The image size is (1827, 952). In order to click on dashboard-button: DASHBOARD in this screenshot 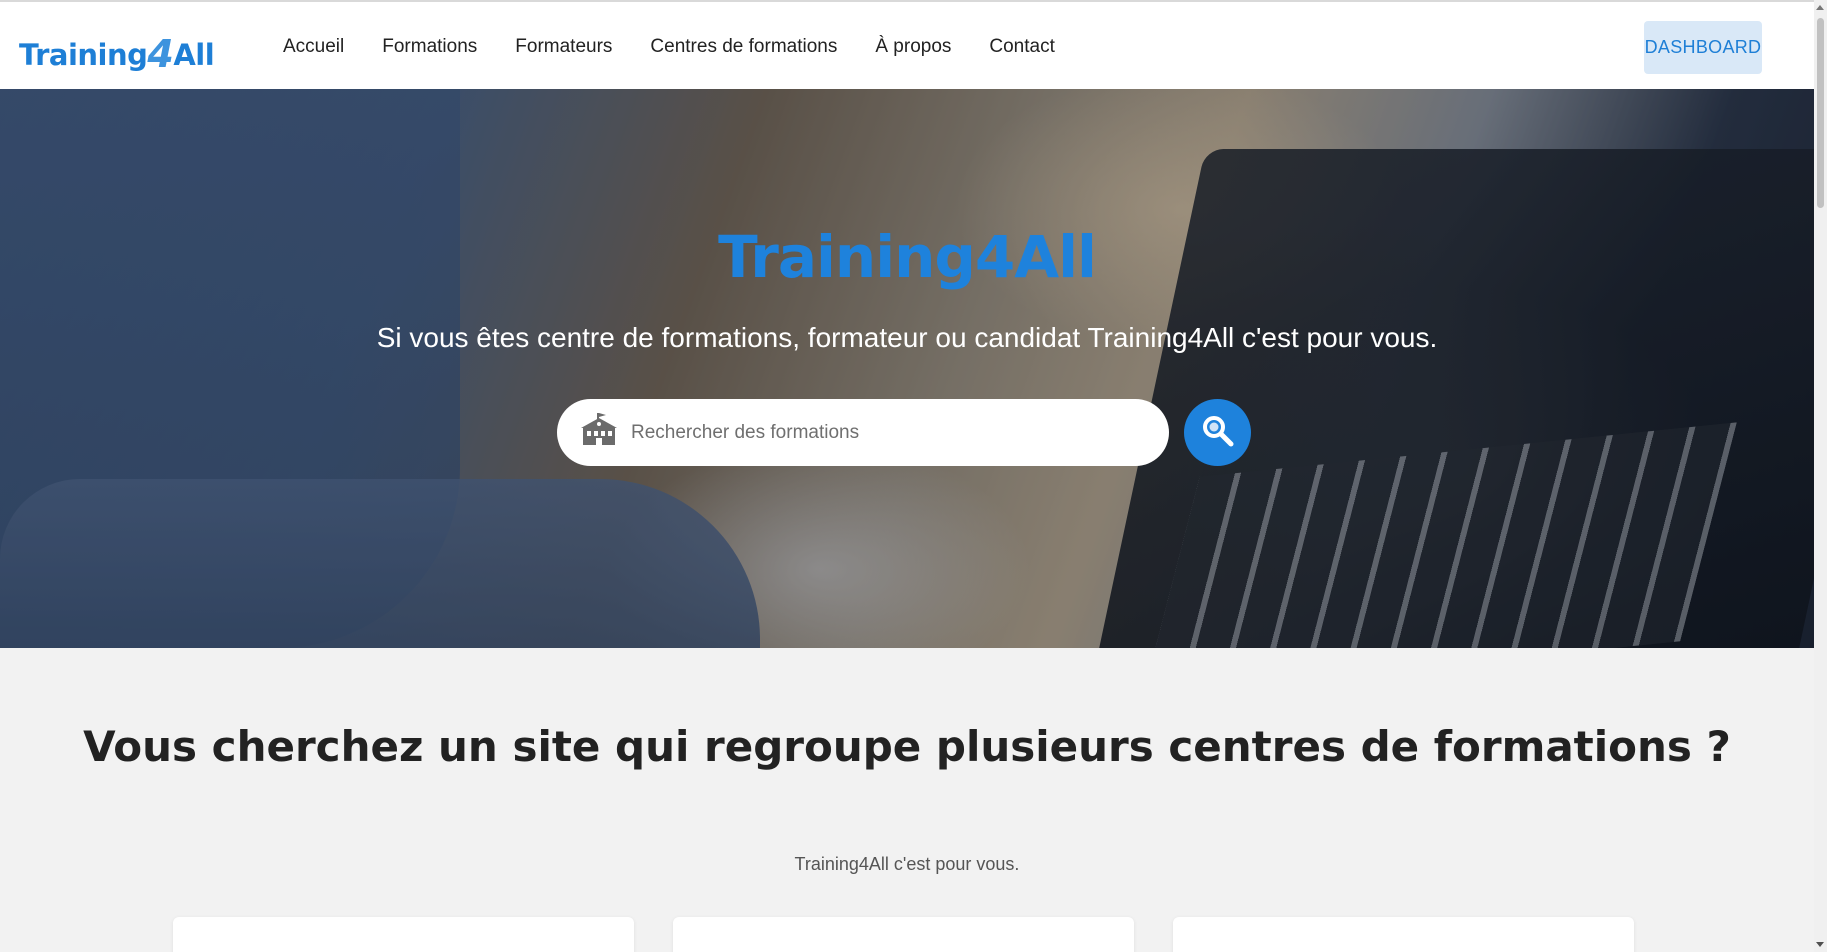, I will do `click(1703, 47)`.